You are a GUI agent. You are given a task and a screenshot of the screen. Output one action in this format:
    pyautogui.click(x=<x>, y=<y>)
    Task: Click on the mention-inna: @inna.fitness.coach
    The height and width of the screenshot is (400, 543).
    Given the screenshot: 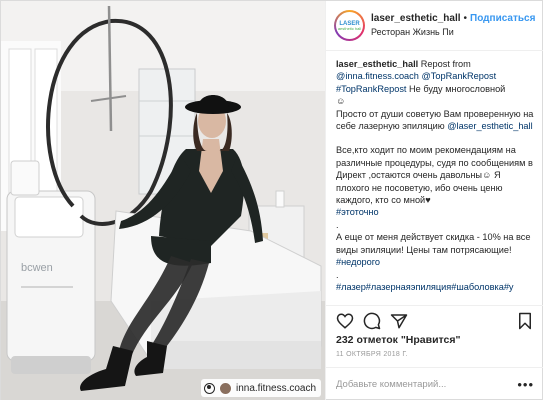 What is the action you would take?
    pyautogui.click(x=377, y=76)
    